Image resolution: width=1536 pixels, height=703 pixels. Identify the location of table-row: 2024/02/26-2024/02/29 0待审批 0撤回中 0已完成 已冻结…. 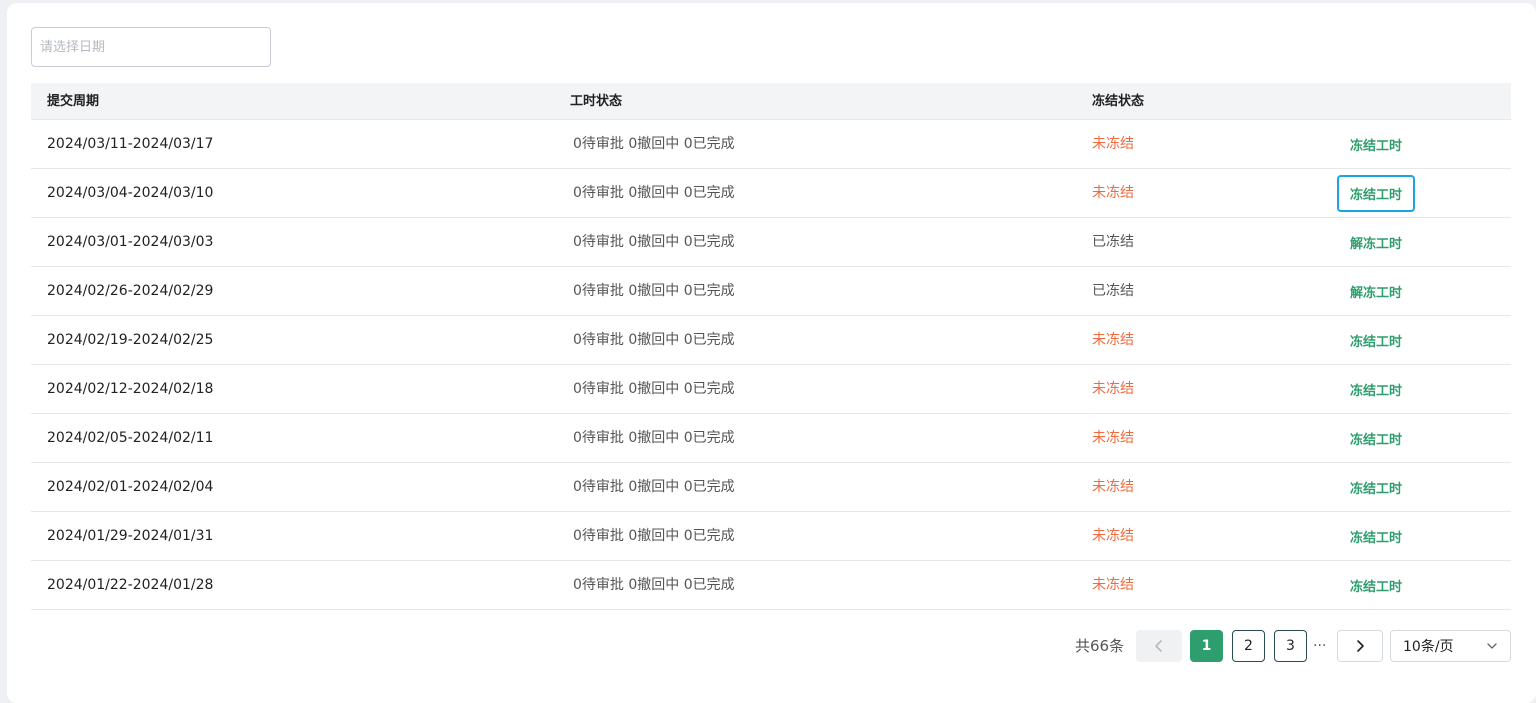
(771, 291).